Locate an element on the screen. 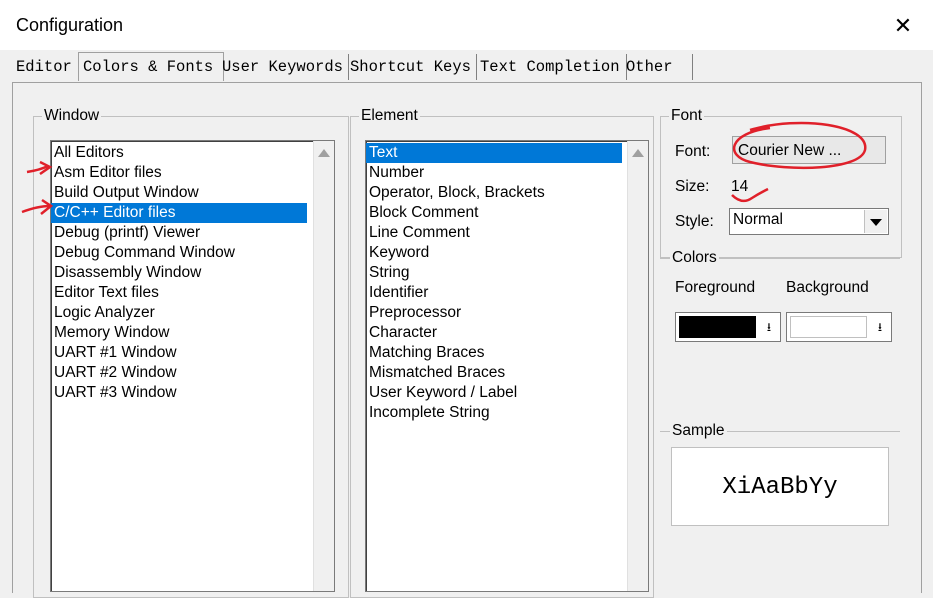 The width and height of the screenshot is (933, 598). red-arrow-cpp is located at coordinates (37, 206).